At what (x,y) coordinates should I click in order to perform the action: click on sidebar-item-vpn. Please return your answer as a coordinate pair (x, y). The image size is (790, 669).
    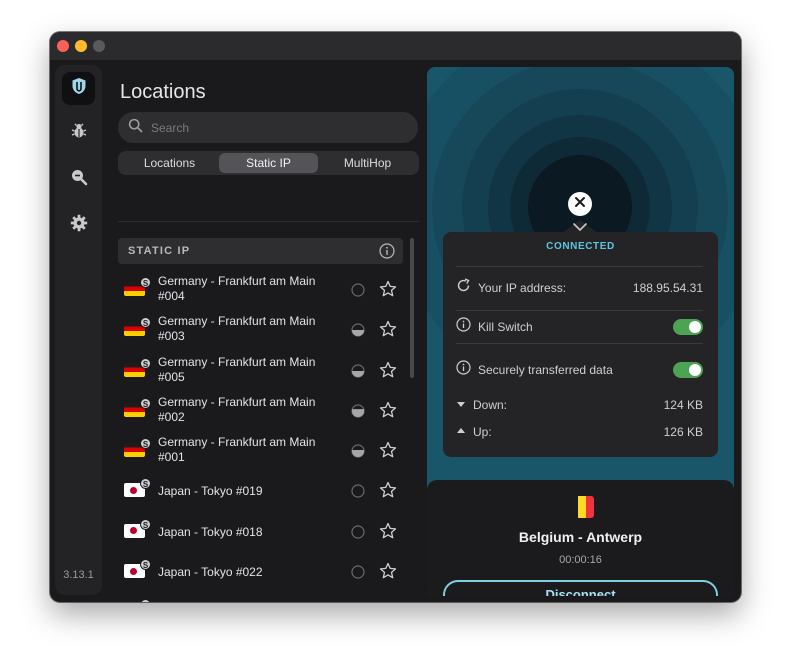
    Looking at the image, I should click on (78, 88).